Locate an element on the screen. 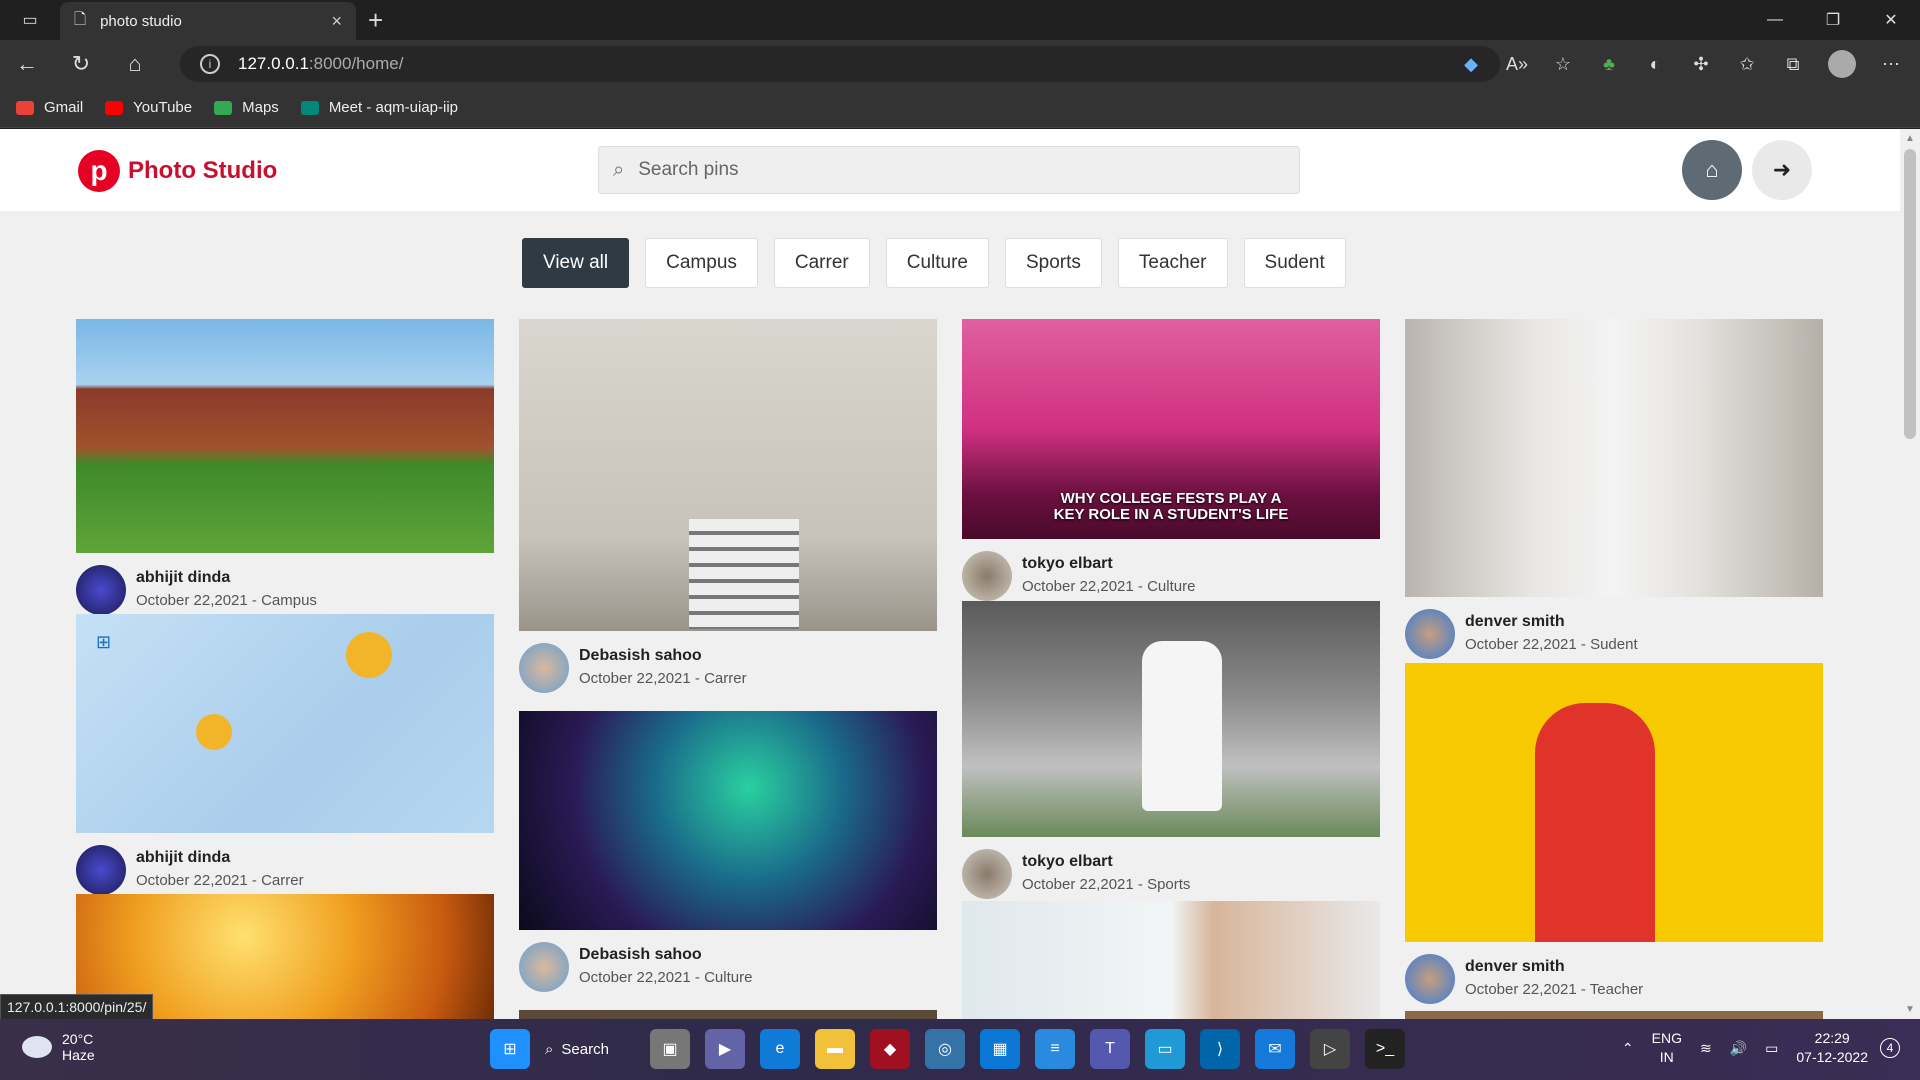 The width and height of the screenshot is (1920, 1080). home-button: ⌂ is located at coordinates (1712, 170).